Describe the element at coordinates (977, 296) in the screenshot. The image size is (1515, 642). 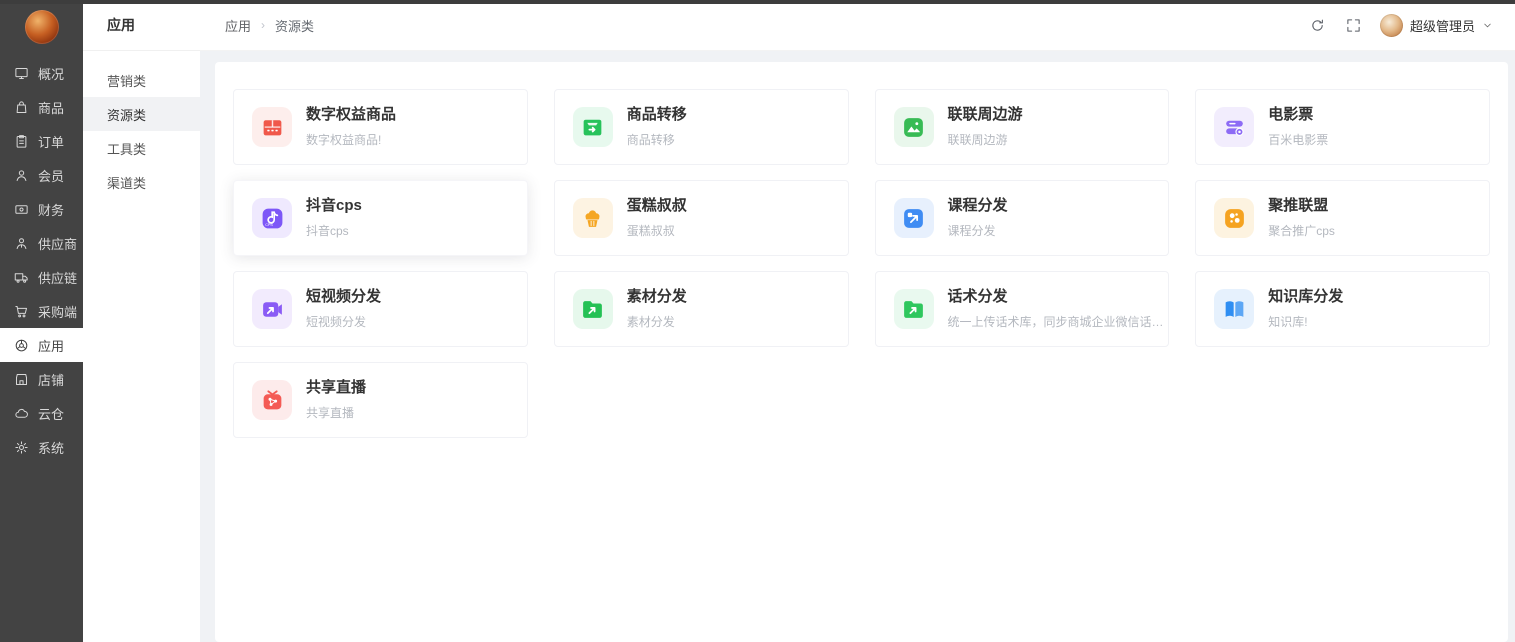
I see `card-title: 话术分发` at that location.